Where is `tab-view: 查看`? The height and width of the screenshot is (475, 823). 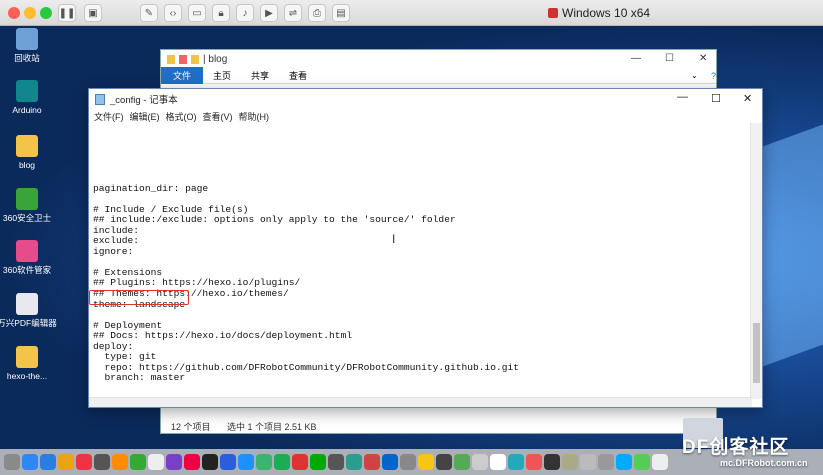
tab-view: 查看 is located at coordinates (298, 75).